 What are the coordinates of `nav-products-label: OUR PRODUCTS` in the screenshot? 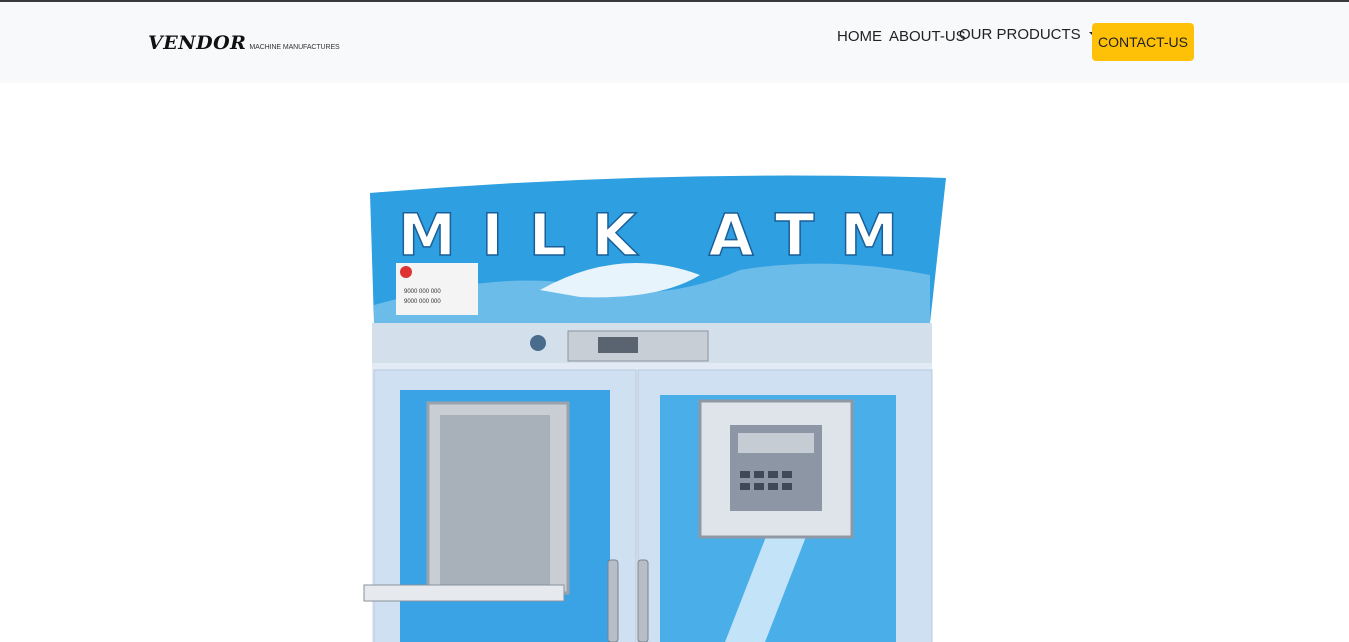 It's located at (1020, 34).